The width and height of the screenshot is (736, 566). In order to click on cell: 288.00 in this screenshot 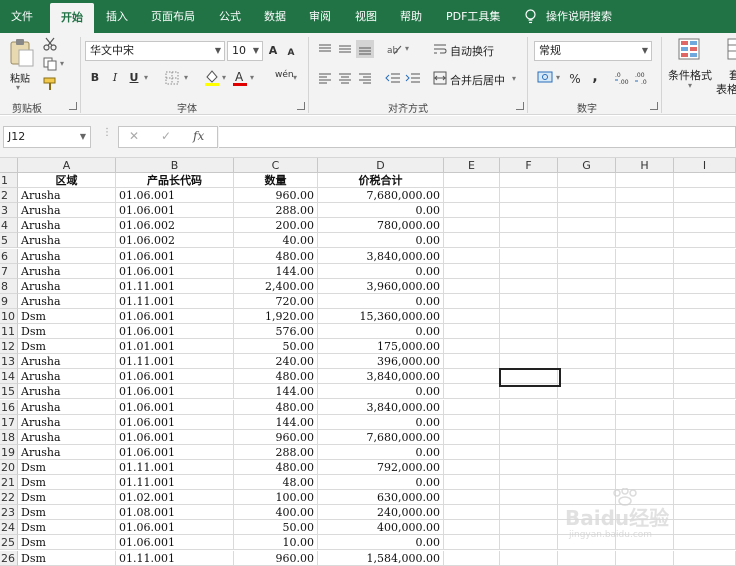, I will do `click(276, 211)`.